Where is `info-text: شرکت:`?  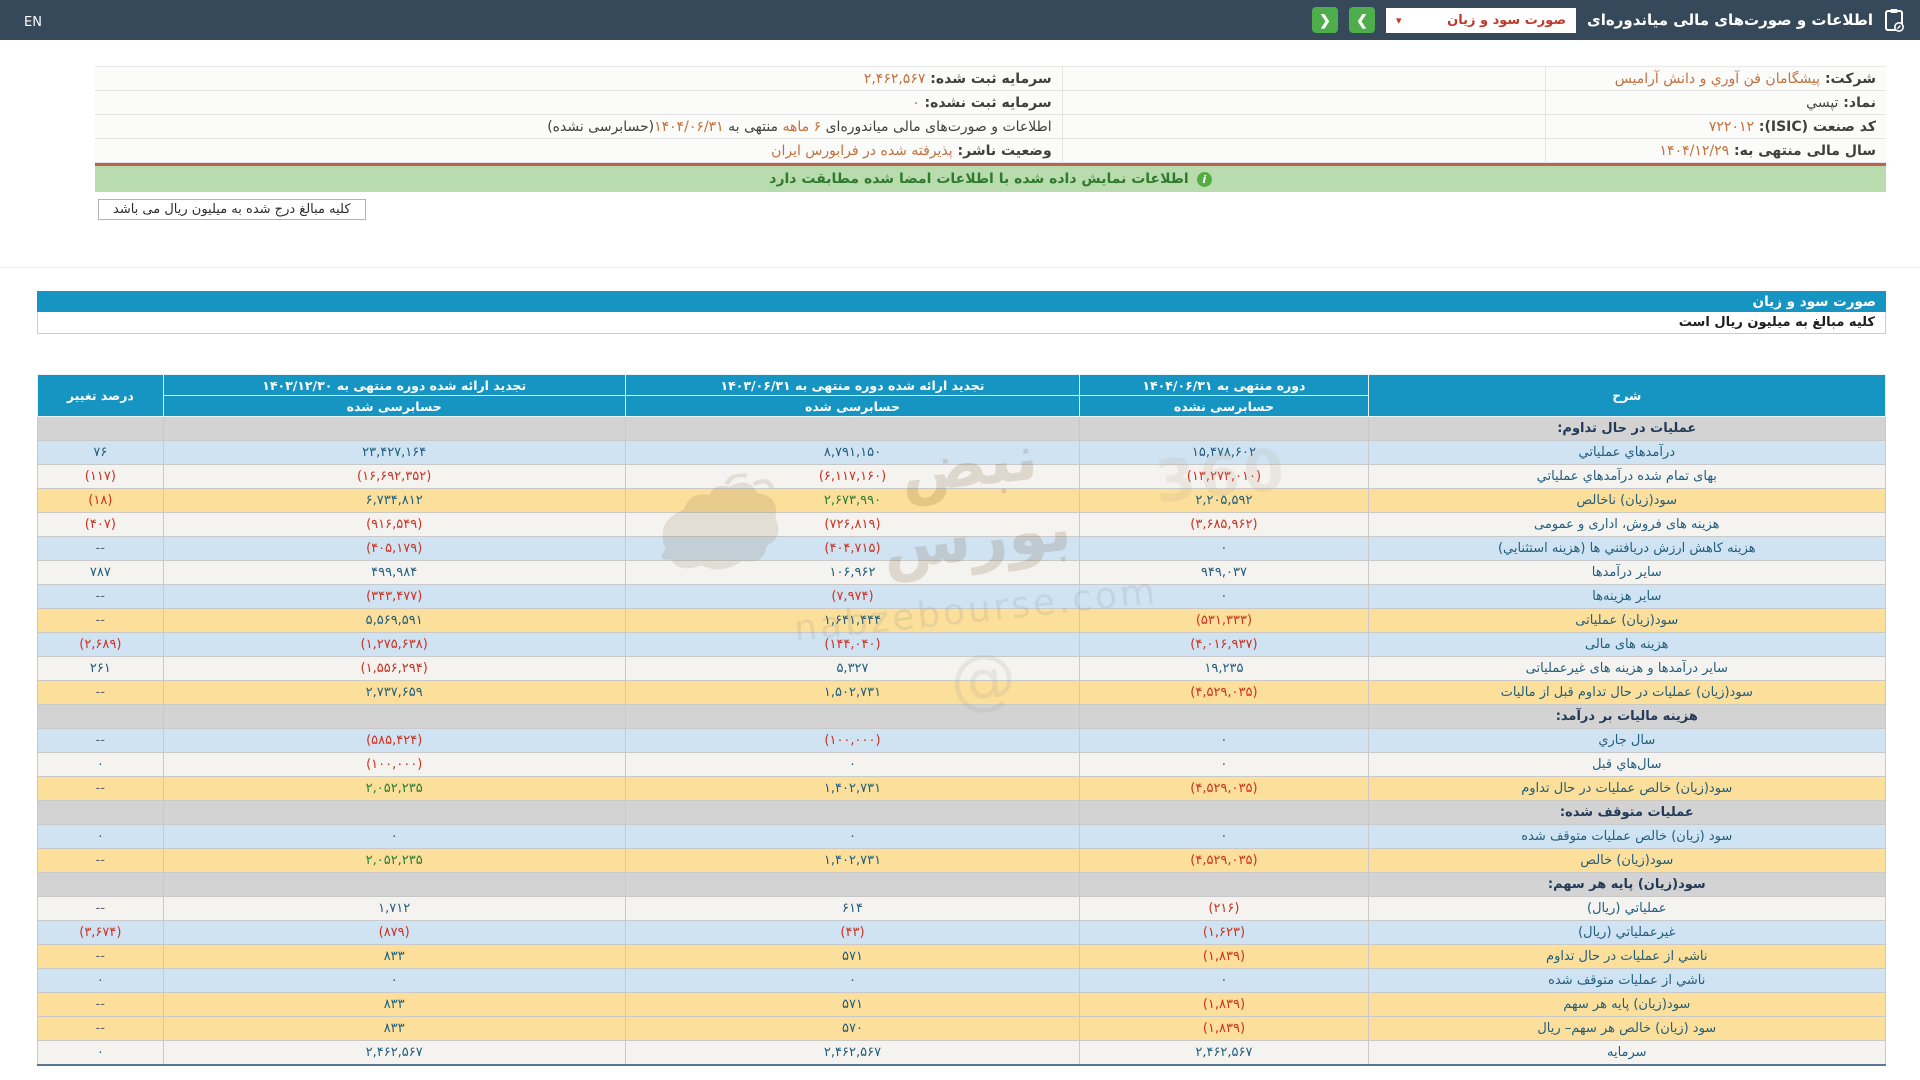
info-text: شرکت: is located at coordinates (1848, 78).